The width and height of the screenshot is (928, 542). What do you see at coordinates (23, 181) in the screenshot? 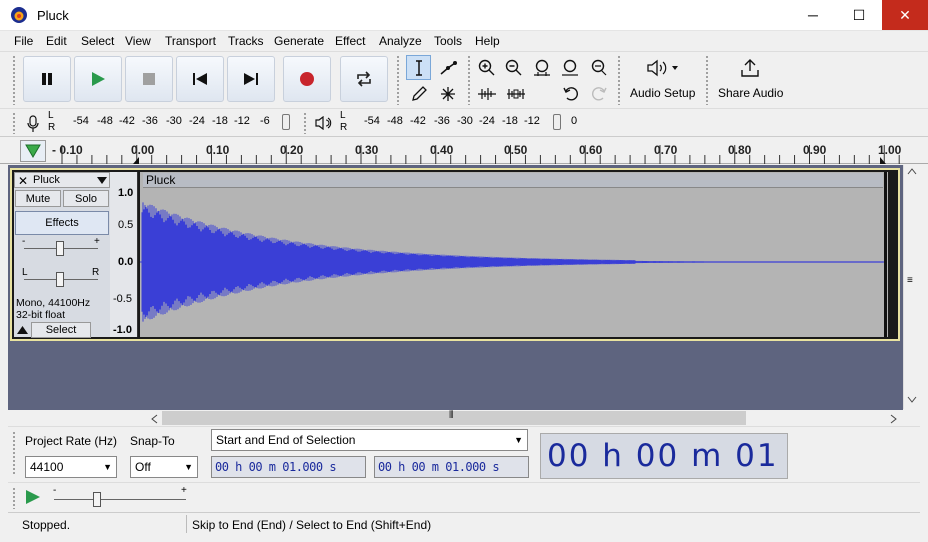
I see `track-close-button: ✕` at bounding box center [23, 181].